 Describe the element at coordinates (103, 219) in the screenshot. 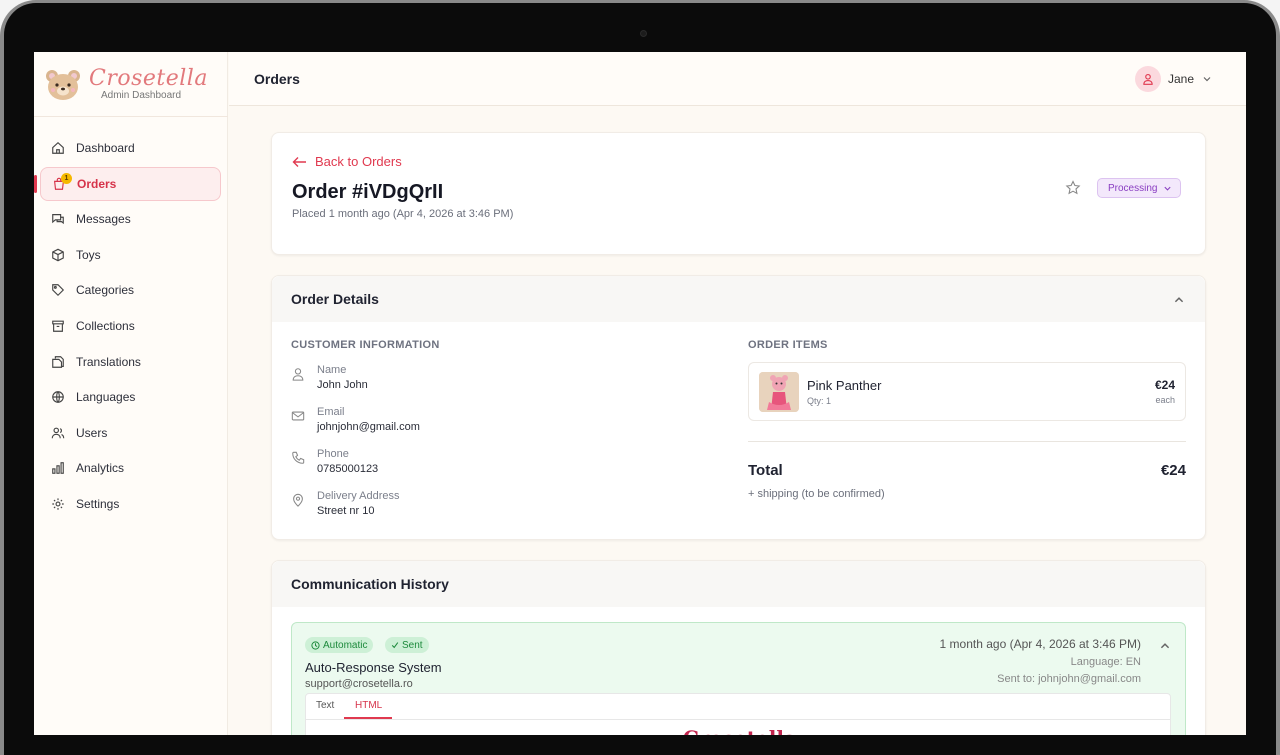

I see `sidebar-item-label: Messages` at that location.